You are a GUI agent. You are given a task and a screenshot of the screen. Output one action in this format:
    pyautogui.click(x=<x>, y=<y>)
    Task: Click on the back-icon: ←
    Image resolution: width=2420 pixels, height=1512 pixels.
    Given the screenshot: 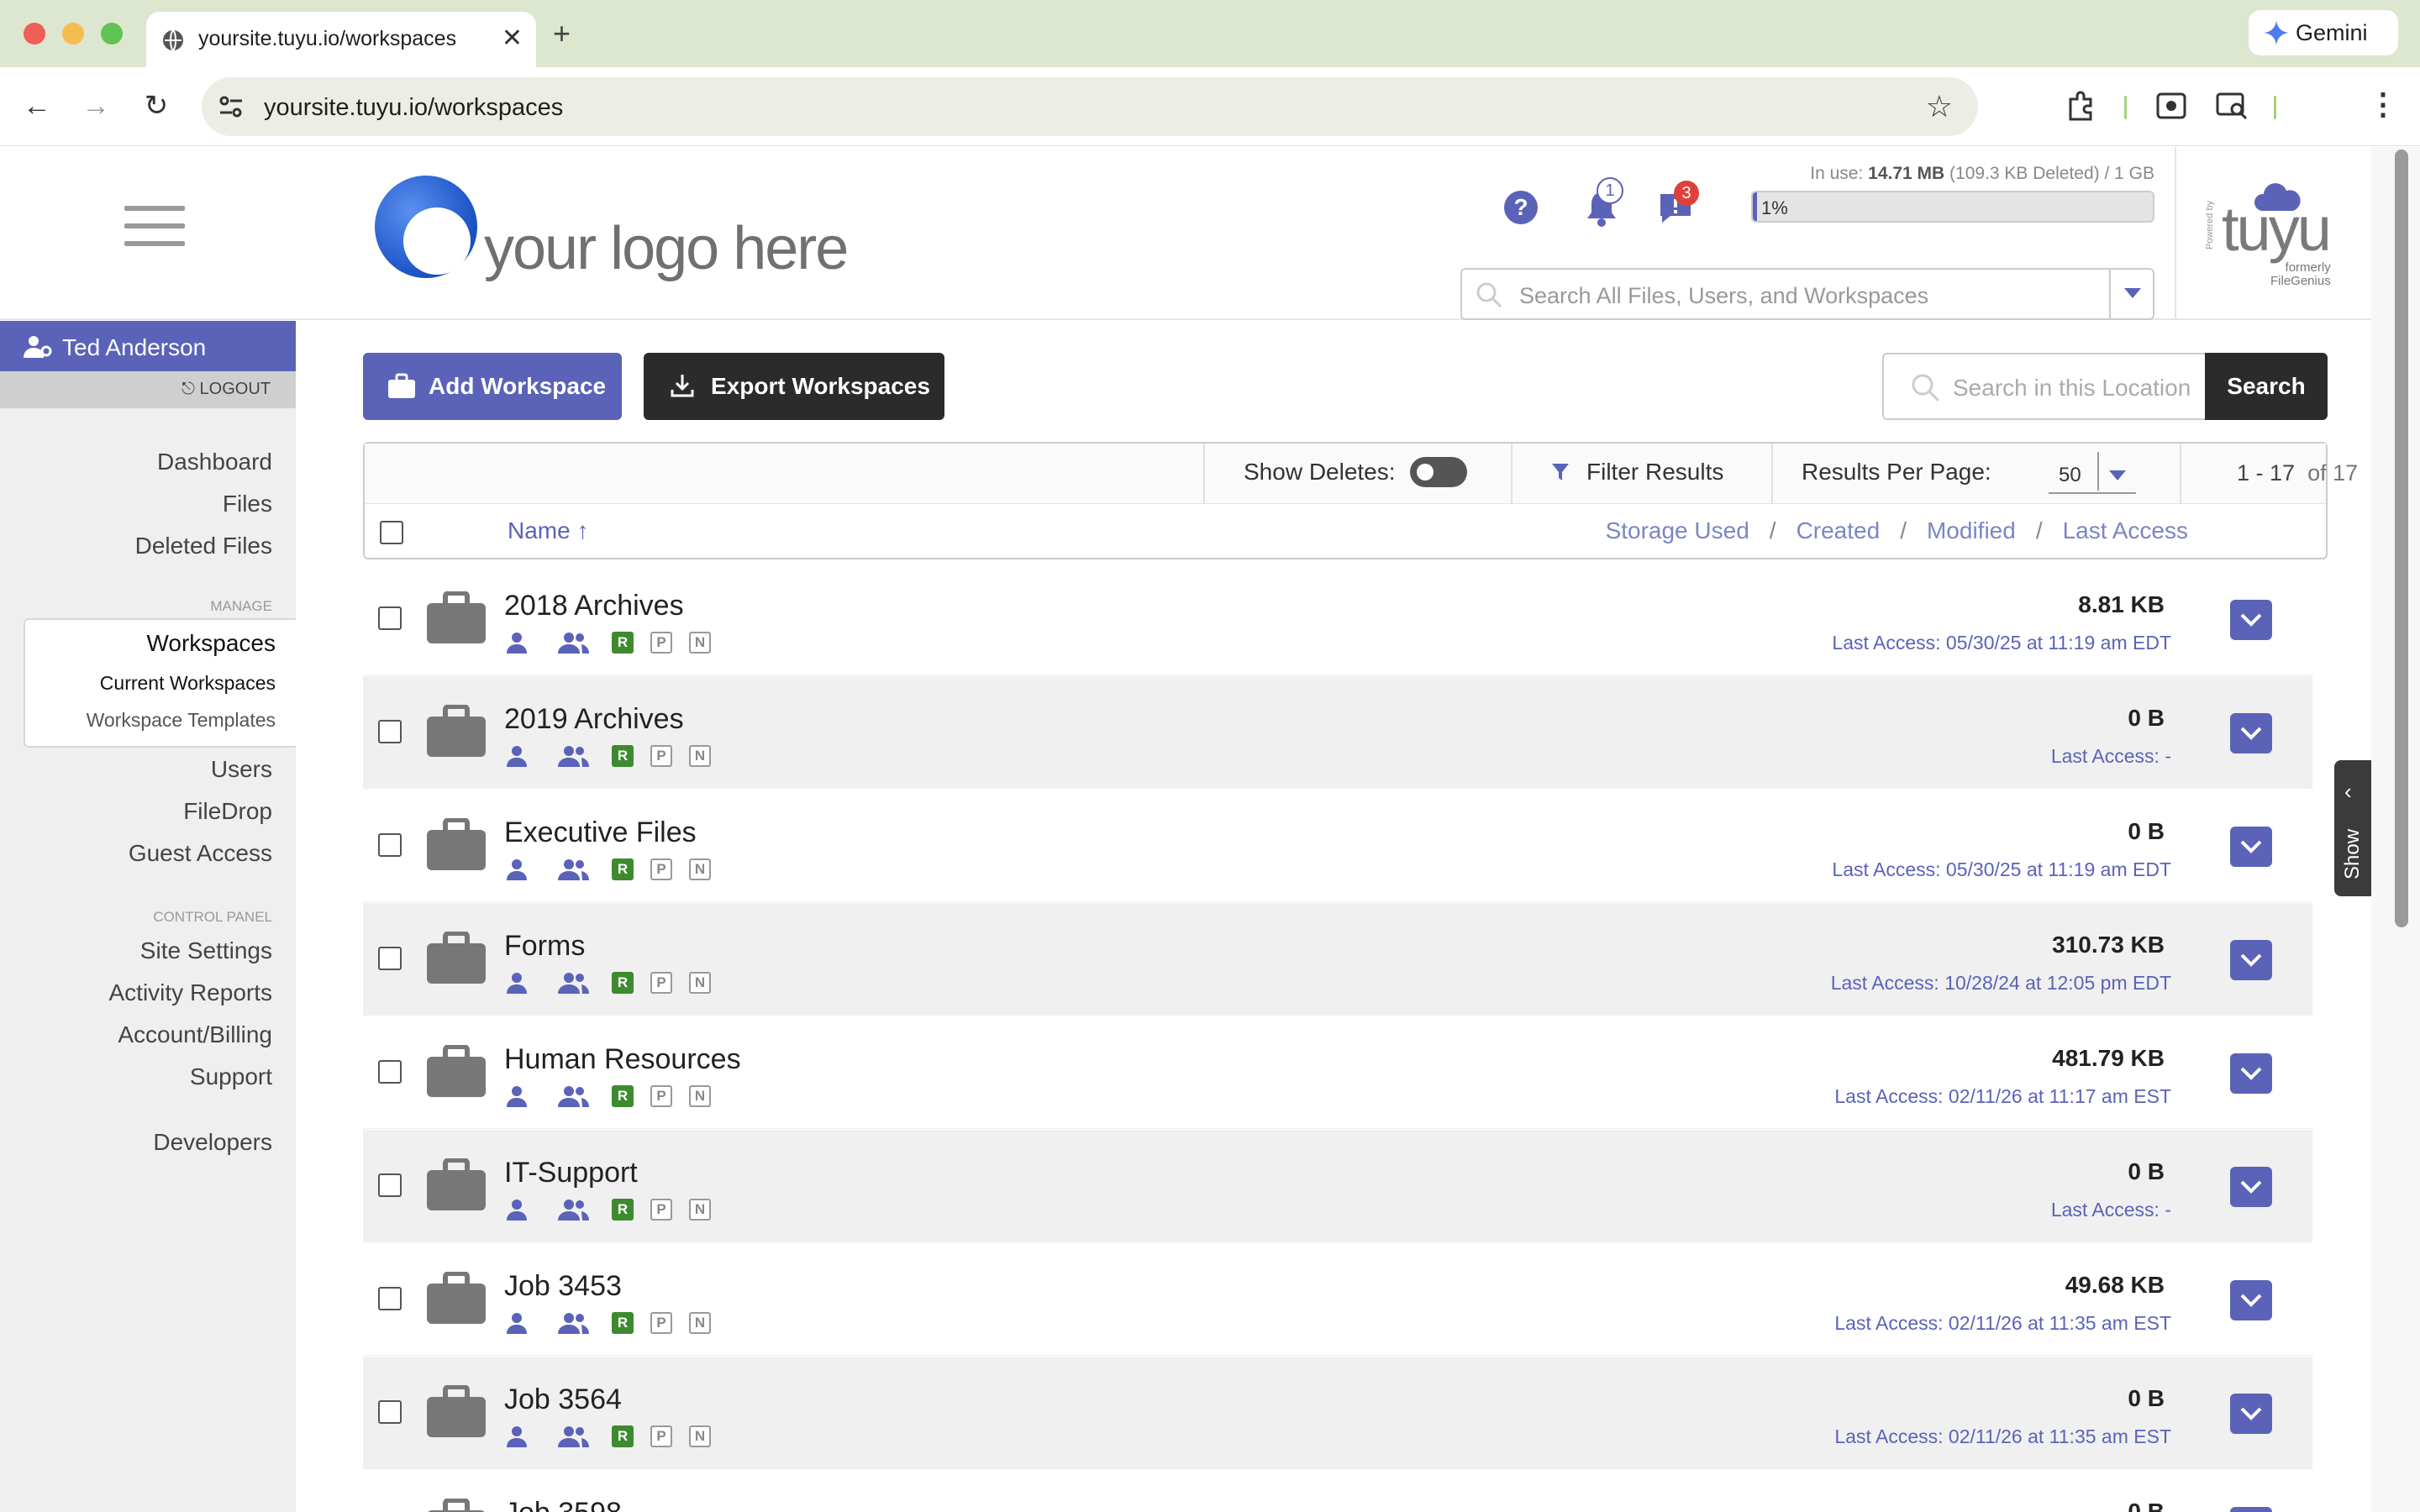 What is the action you would take?
    pyautogui.click(x=36, y=105)
    